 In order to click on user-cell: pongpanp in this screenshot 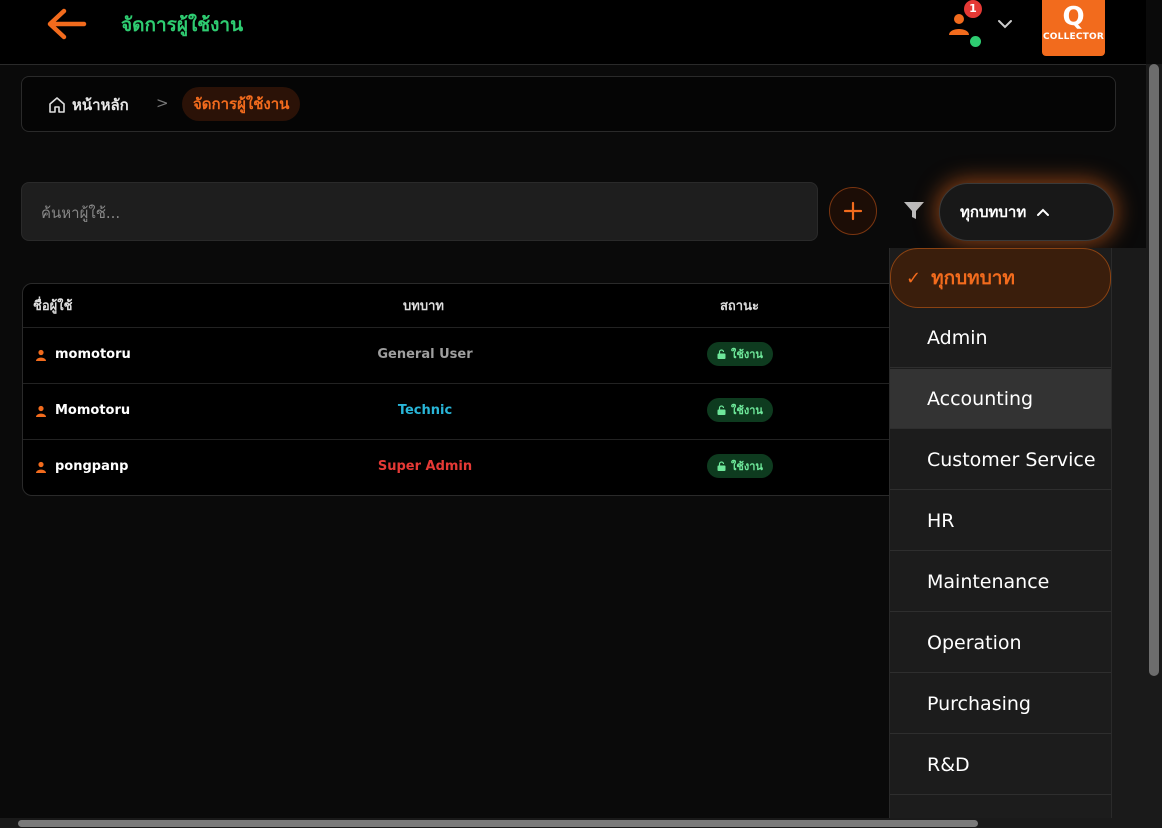, I will do `click(81, 466)`.